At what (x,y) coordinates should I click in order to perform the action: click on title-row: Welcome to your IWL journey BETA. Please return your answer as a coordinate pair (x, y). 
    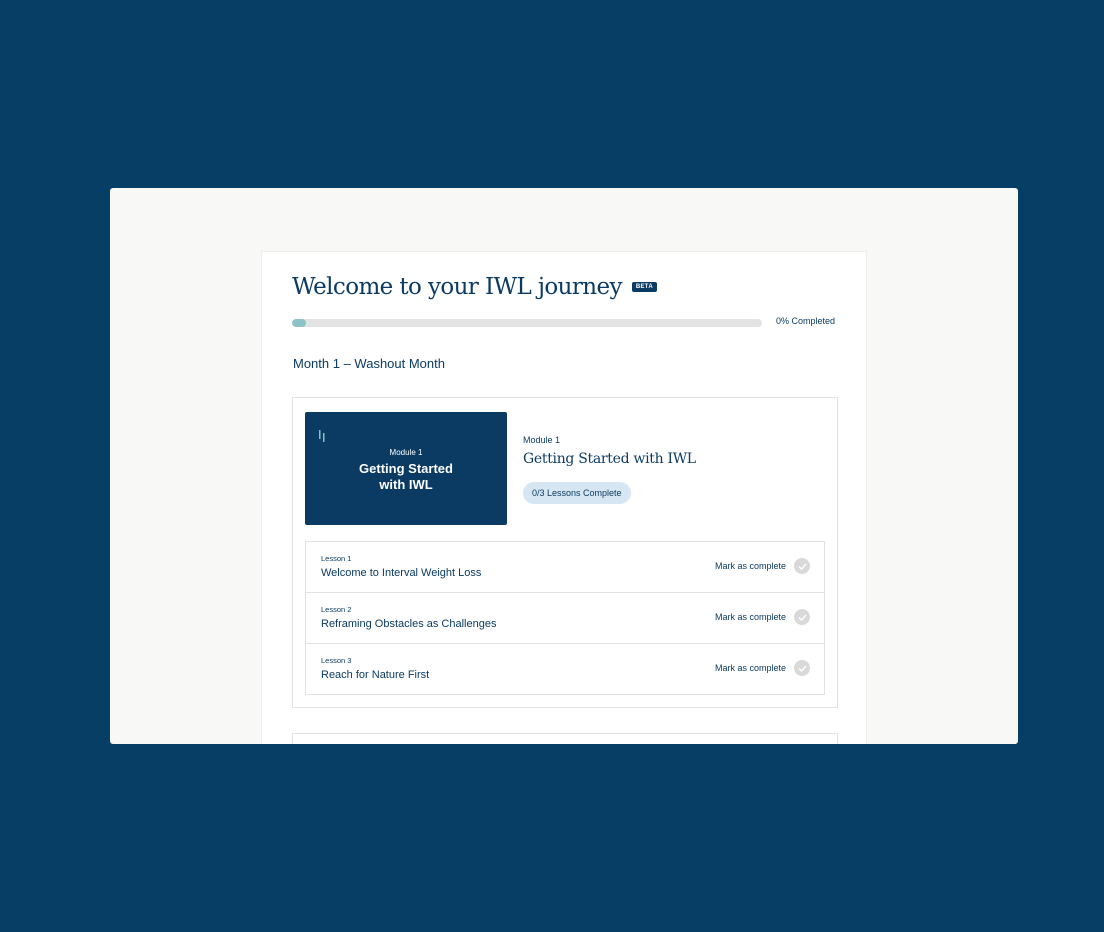
    Looking at the image, I should click on (474, 287).